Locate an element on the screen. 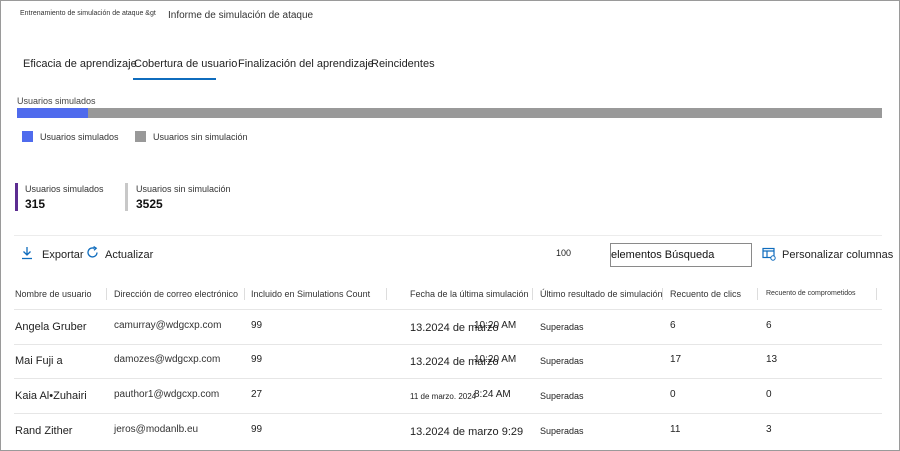  export-button: Exportar is located at coordinates (63, 255).